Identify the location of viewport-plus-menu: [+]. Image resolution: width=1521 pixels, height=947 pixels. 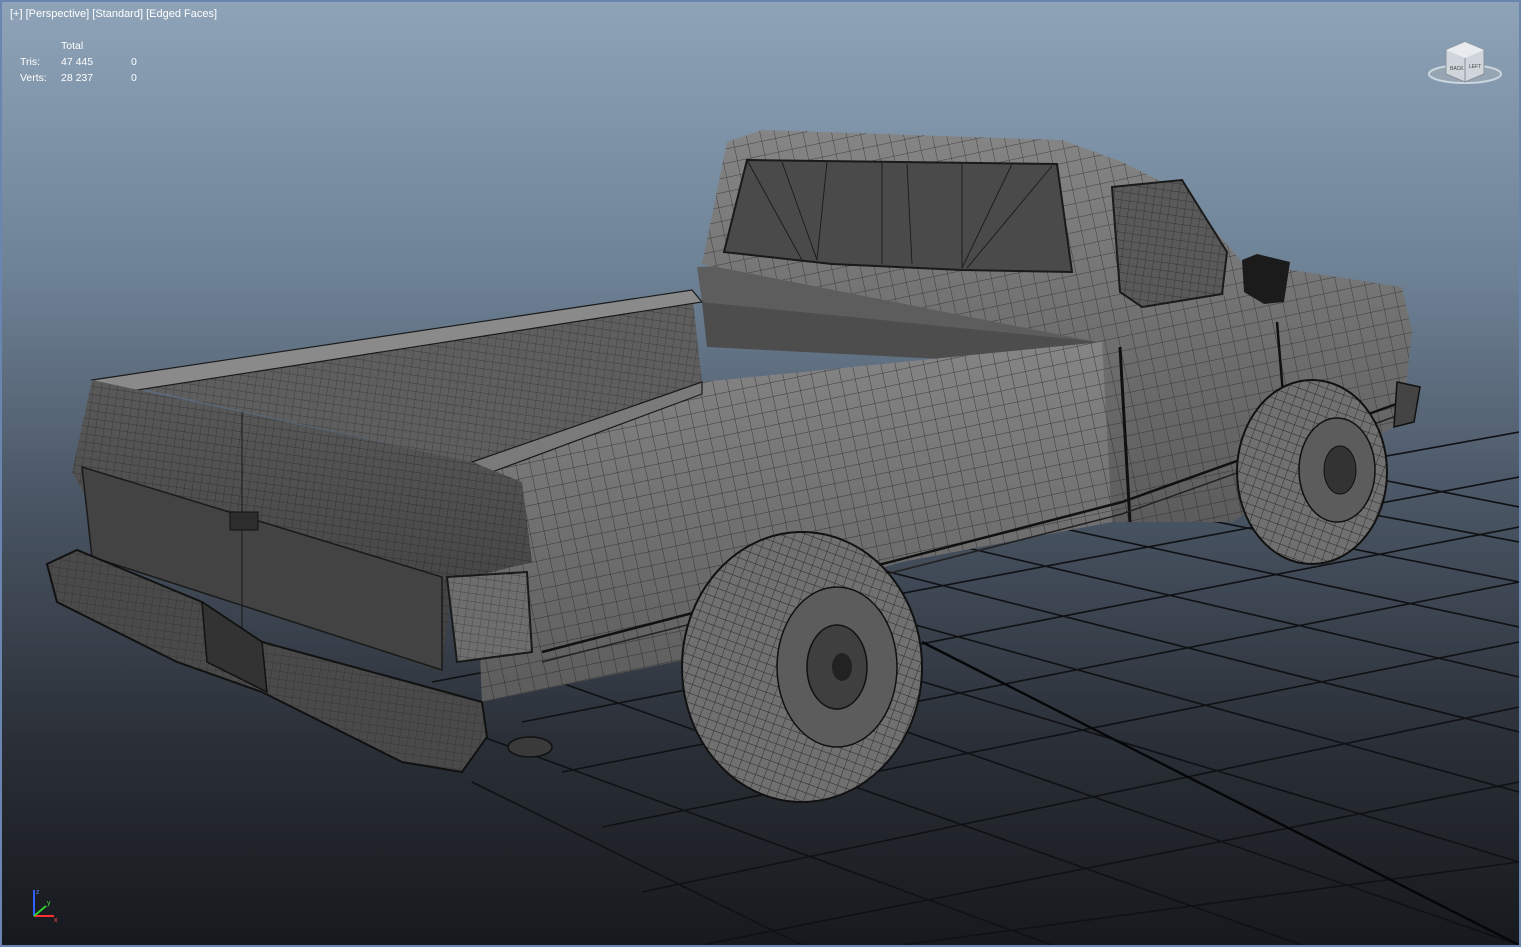
(16, 14).